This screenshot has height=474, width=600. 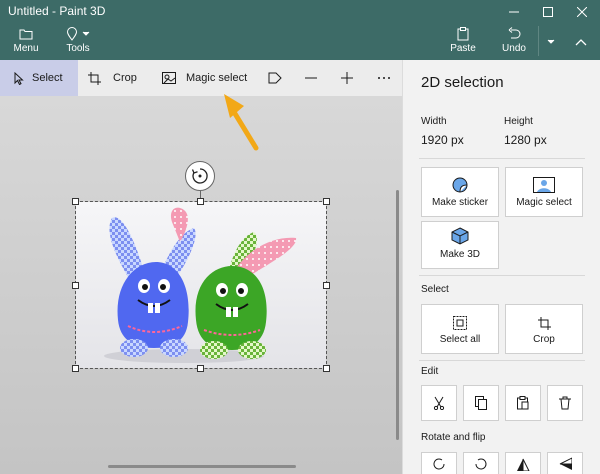 What do you see at coordinates (202, 466) in the screenshot?
I see `horizontal-scrollbar` at bounding box center [202, 466].